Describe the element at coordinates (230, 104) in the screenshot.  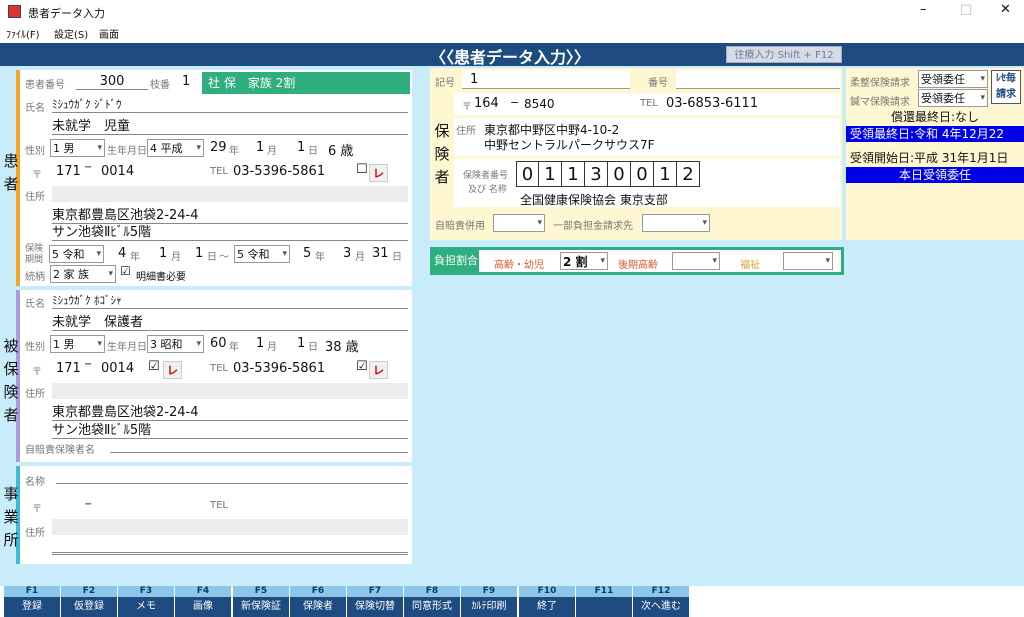
I see `patient-name-kana-input: ﾐｼｭｳｶﾞｸ ｼﾞﾄﾞｳ` at that location.